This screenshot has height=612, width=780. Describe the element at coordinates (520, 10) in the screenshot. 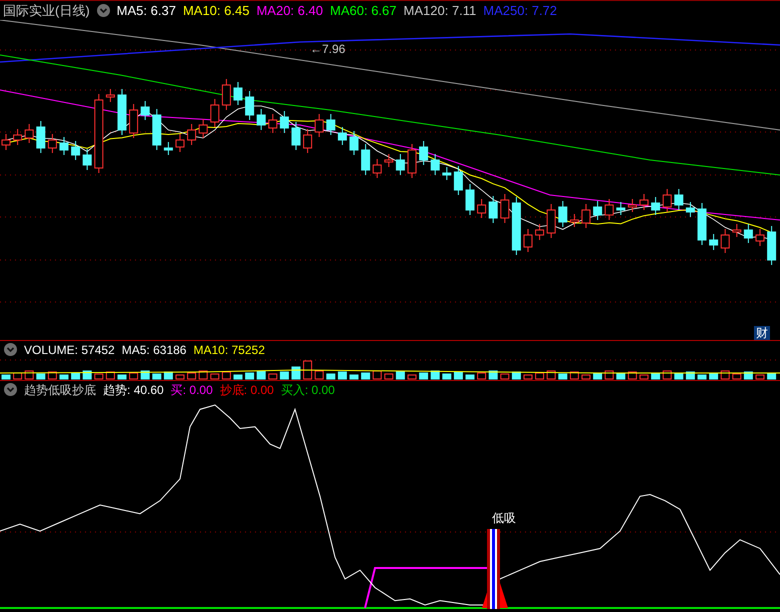

I see `ma-value: MA250: 7.72` at that location.